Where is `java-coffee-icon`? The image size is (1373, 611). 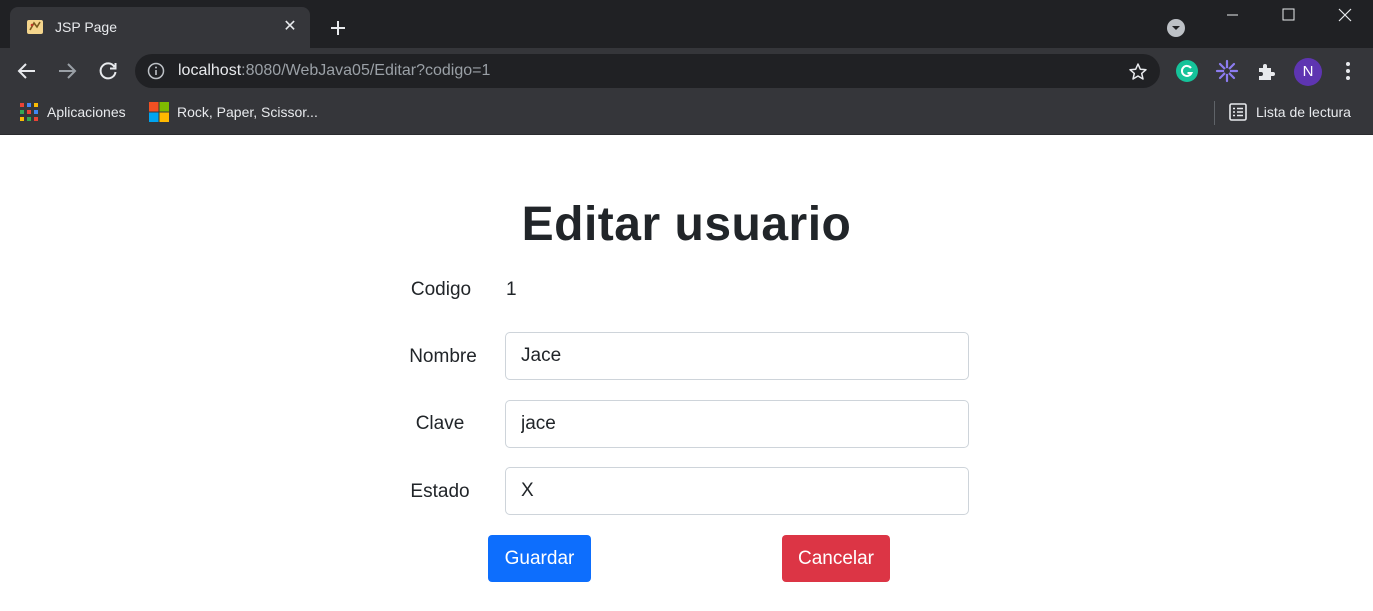 java-coffee-icon is located at coordinates (35, 27).